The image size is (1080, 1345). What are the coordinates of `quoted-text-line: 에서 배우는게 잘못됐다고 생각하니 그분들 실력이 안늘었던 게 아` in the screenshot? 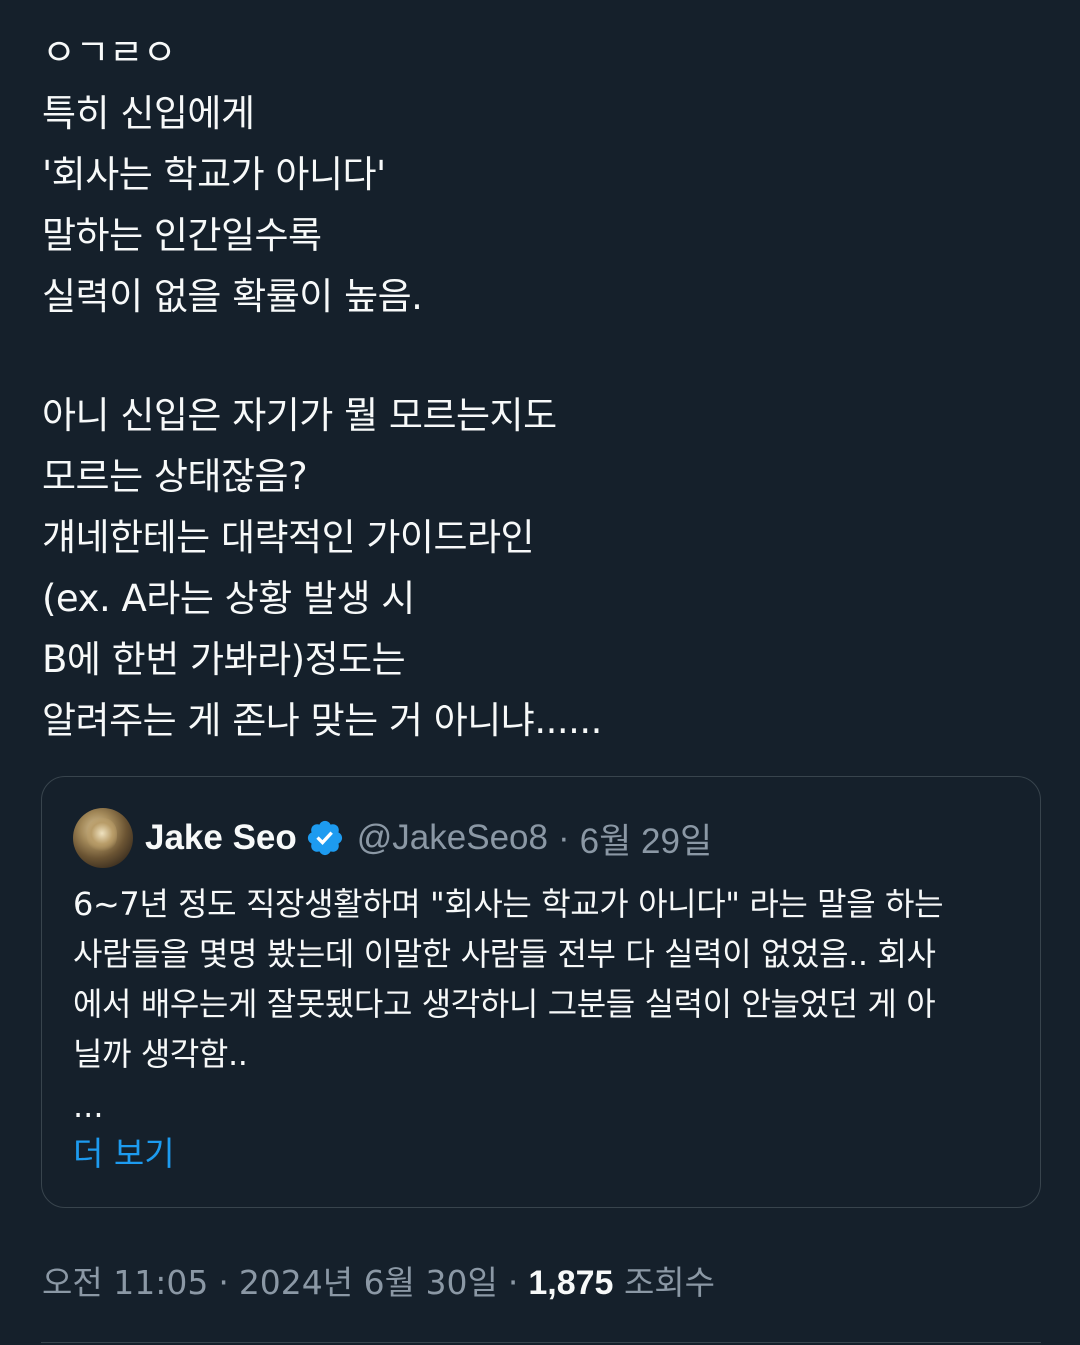 It's located at (504, 1004).